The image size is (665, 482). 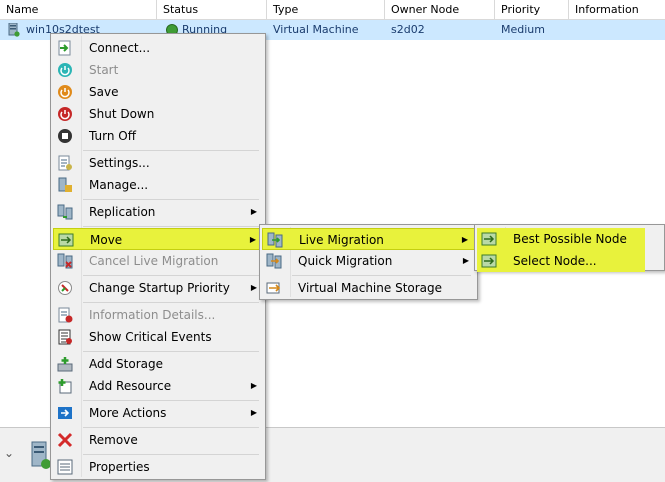 What do you see at coordinates (158, 114) in the screenshot?
I see `menu-item-shut-down: Shut Down` at bounding box center [158, 114].